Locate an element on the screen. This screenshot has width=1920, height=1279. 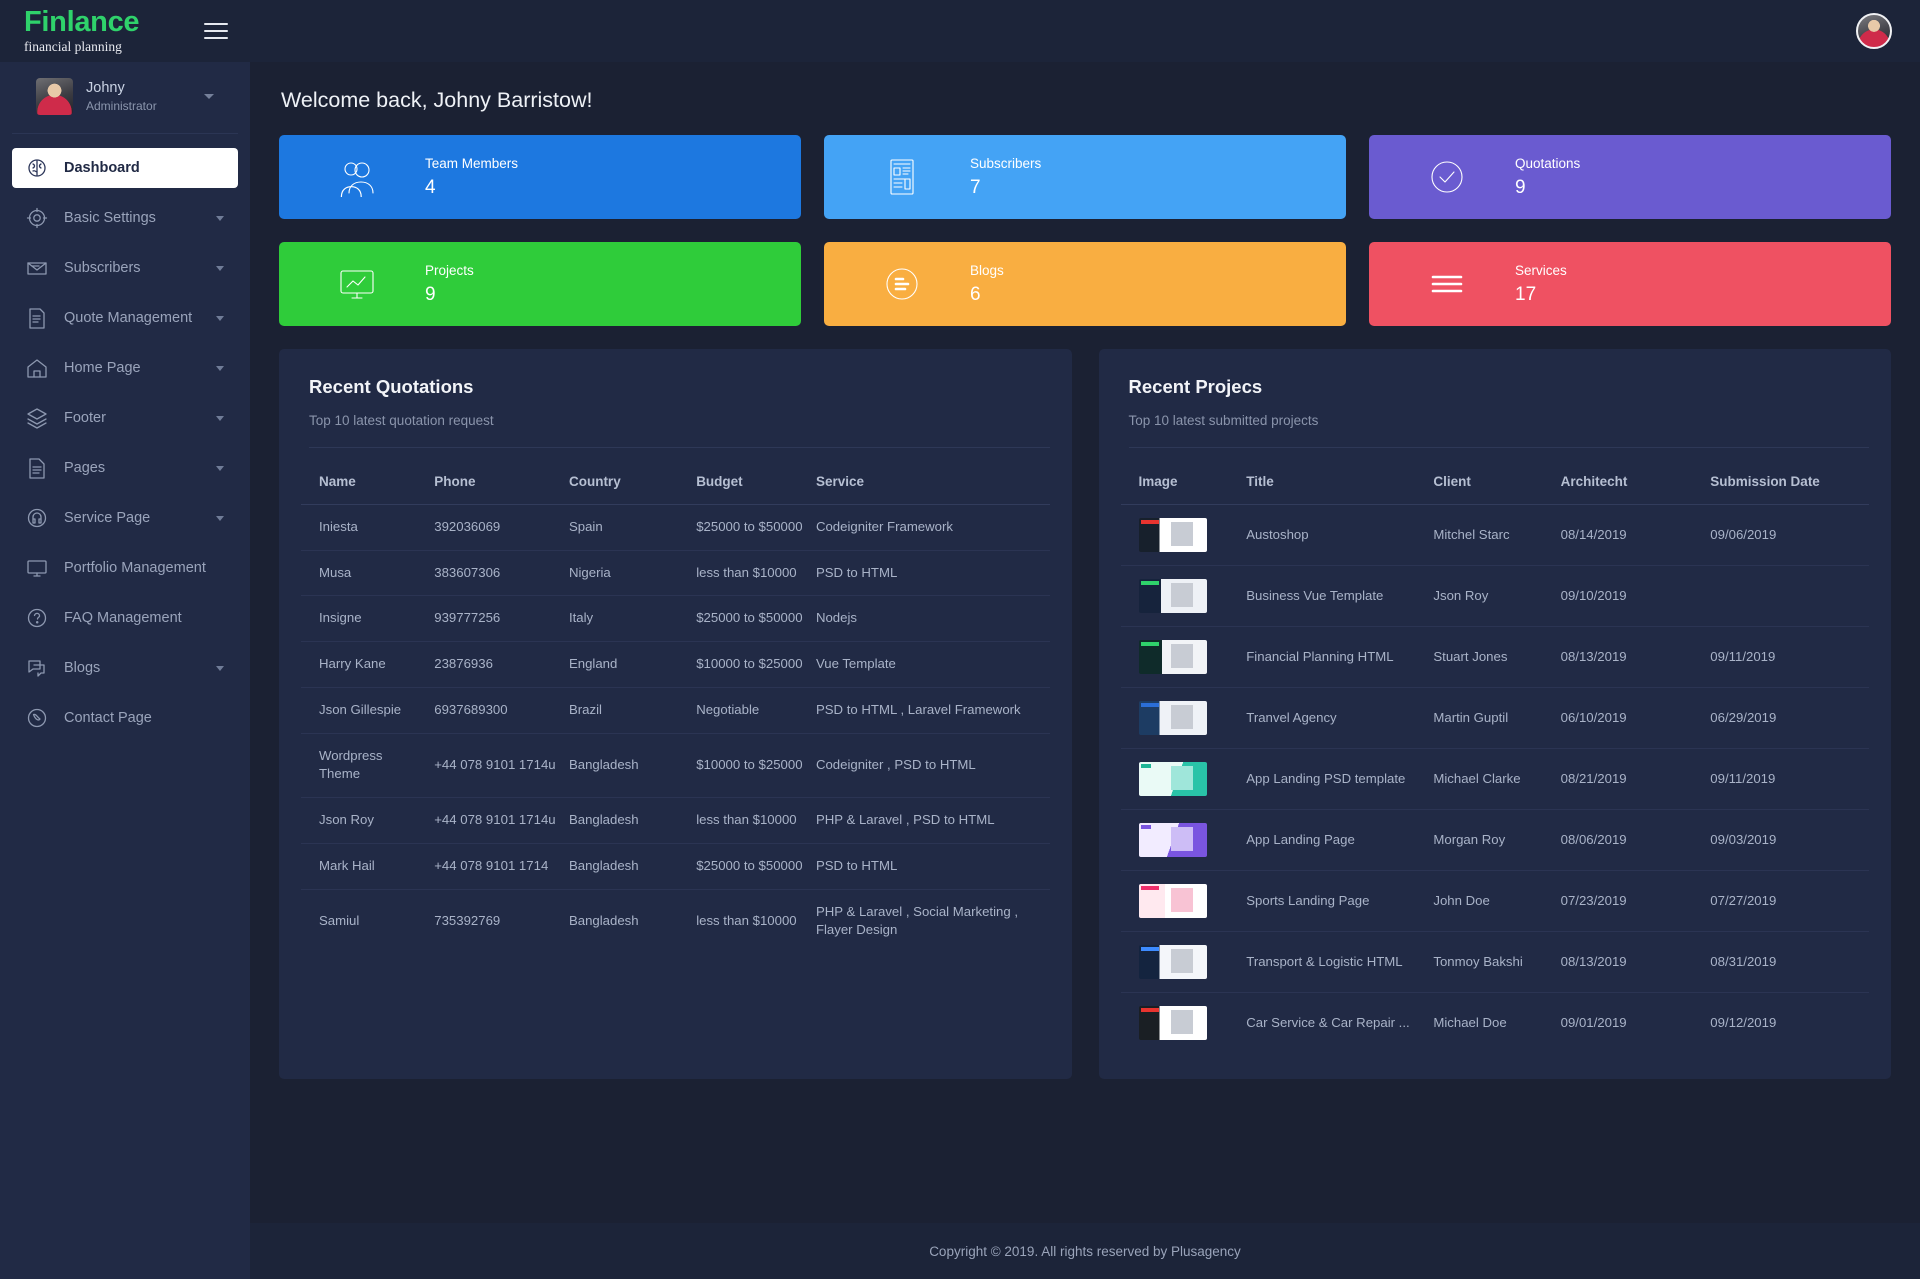
sidebar-item-portfolio-management: Portfolio Management is located at coordinates (125, 568).